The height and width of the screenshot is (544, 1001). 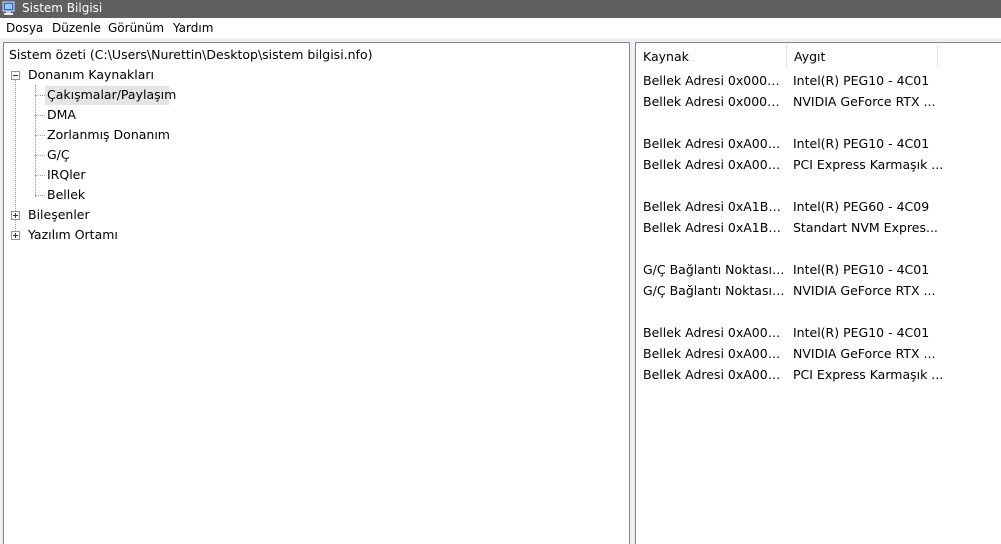 What do you see at coordinates (711, 56) in the screenshot?
I see `column-header-resource: Kaynak` at bounding box center [711, 56].